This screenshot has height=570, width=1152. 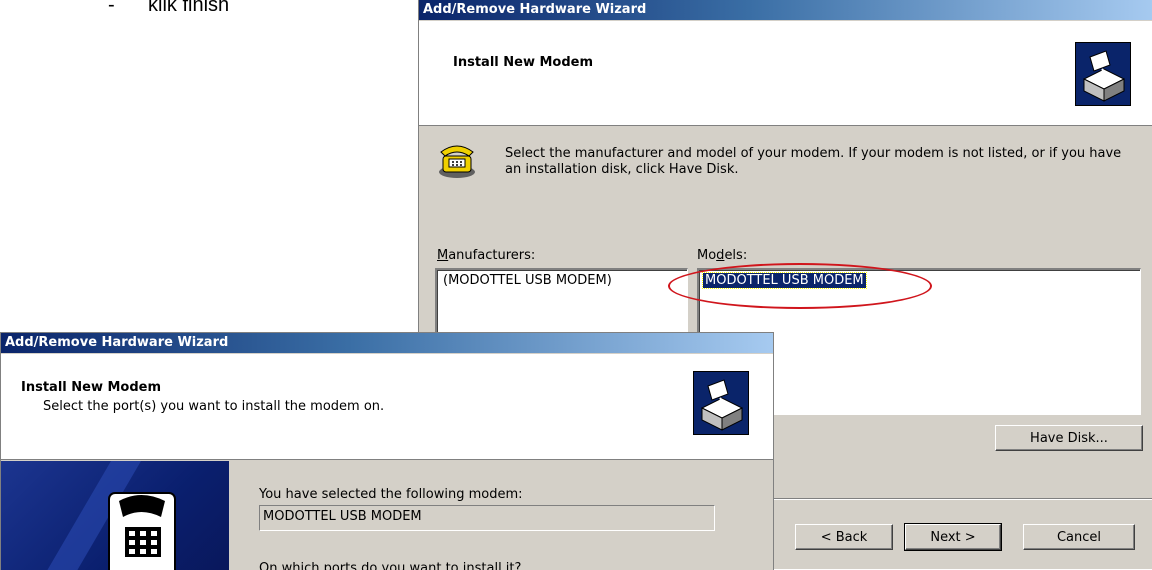 What do you see at coordinates (527, 280) in the screenshot?
I see `manufacturer-item: (MODOTTEL USB MODEM)` at bounding box center [527, 280].